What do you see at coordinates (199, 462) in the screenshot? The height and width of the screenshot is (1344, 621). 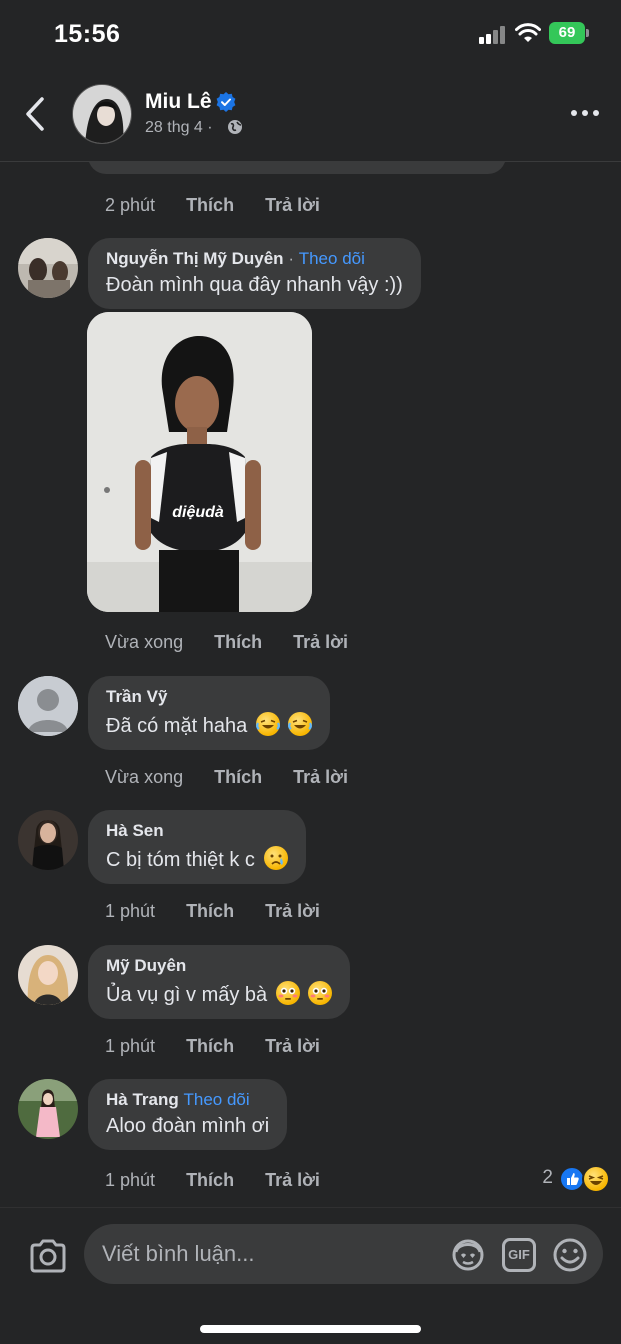 I see `comment-photo: diệudà` at bounding box center [199, 462].